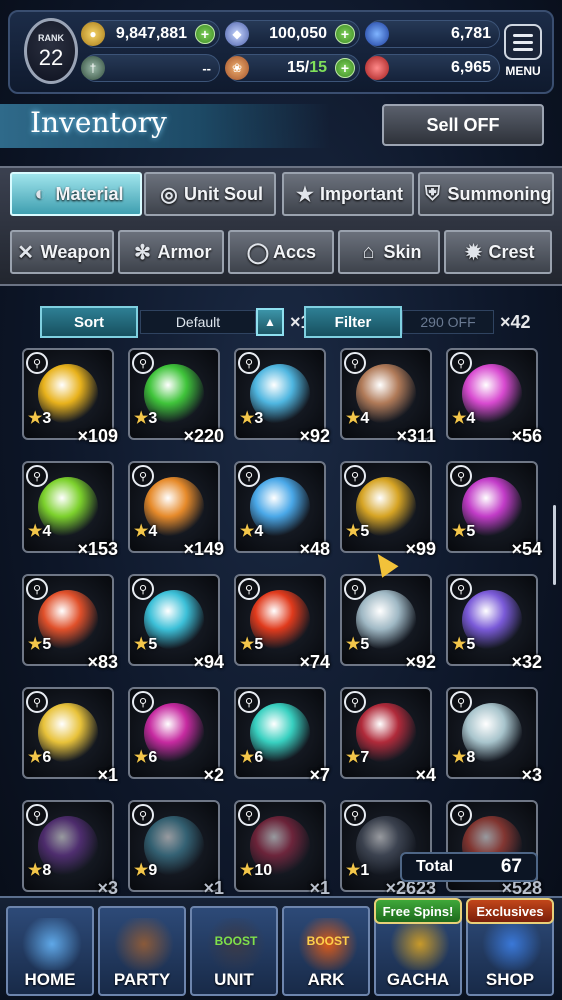  What do you see at coordinates (358, 870) in the screenshot?
I see `item-rarity: ★1` at bounding box center [358, 870].